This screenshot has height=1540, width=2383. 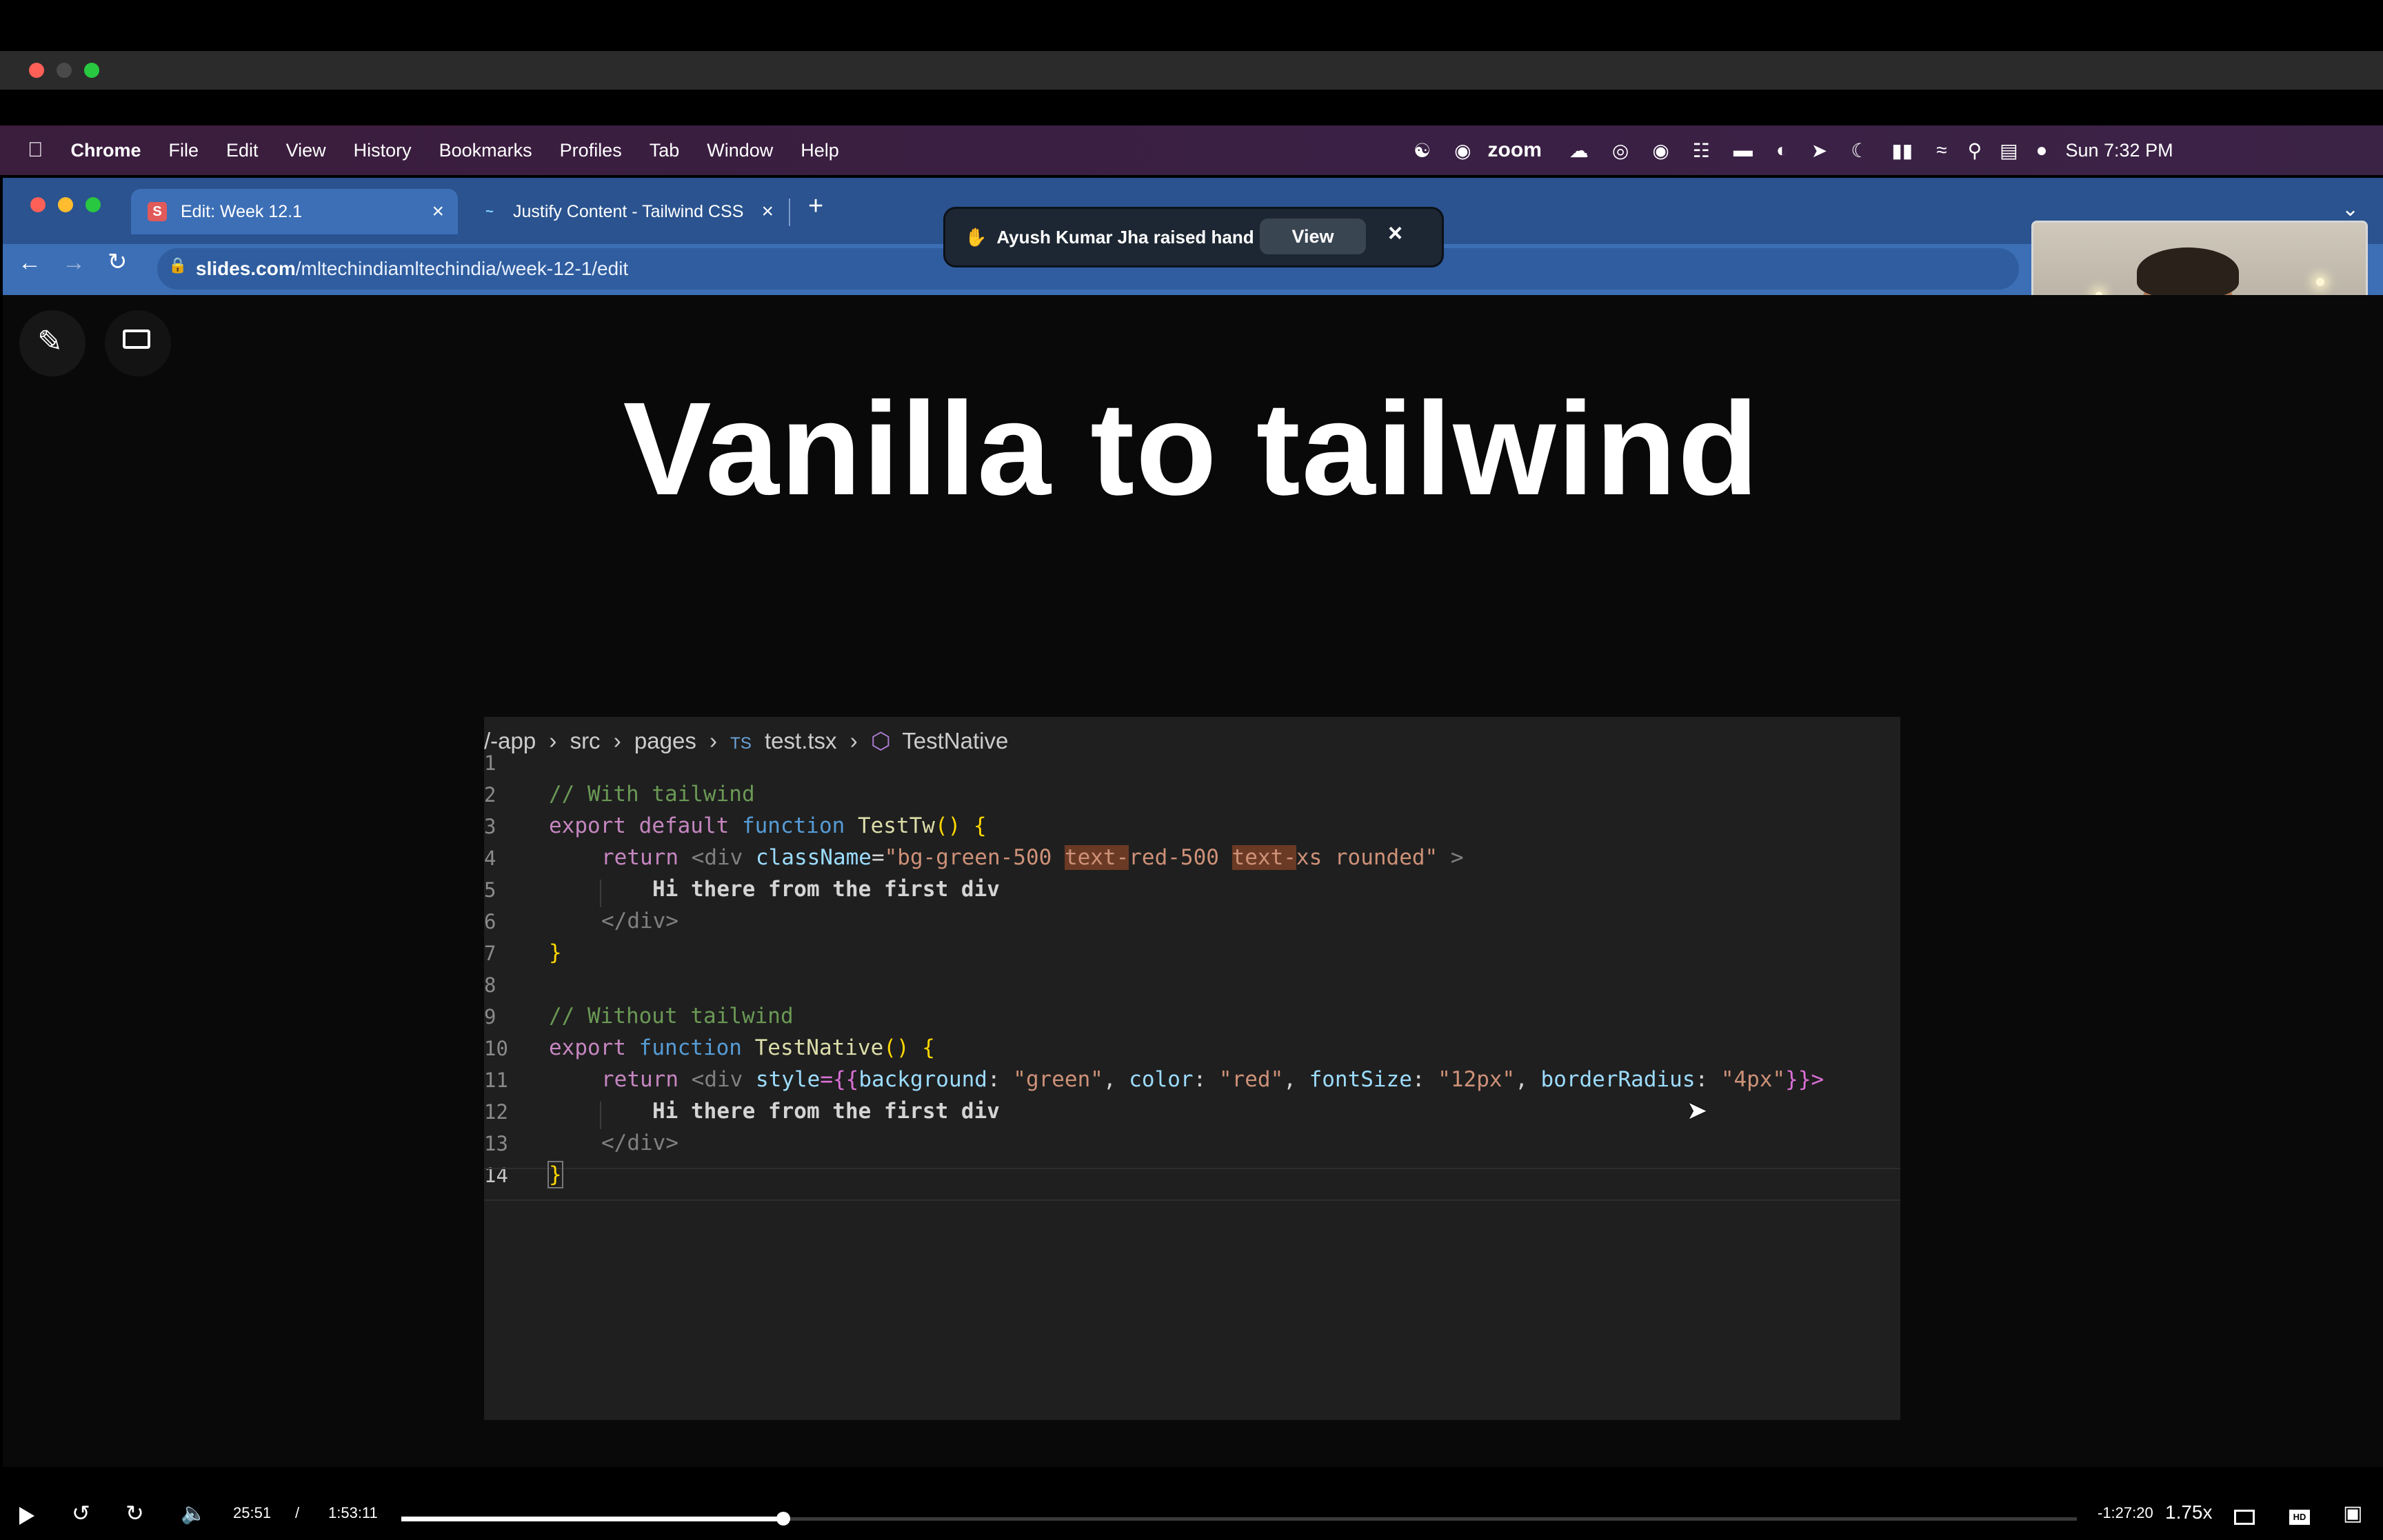 I want to click on browser-close-icon, so click(x=38, y=205).